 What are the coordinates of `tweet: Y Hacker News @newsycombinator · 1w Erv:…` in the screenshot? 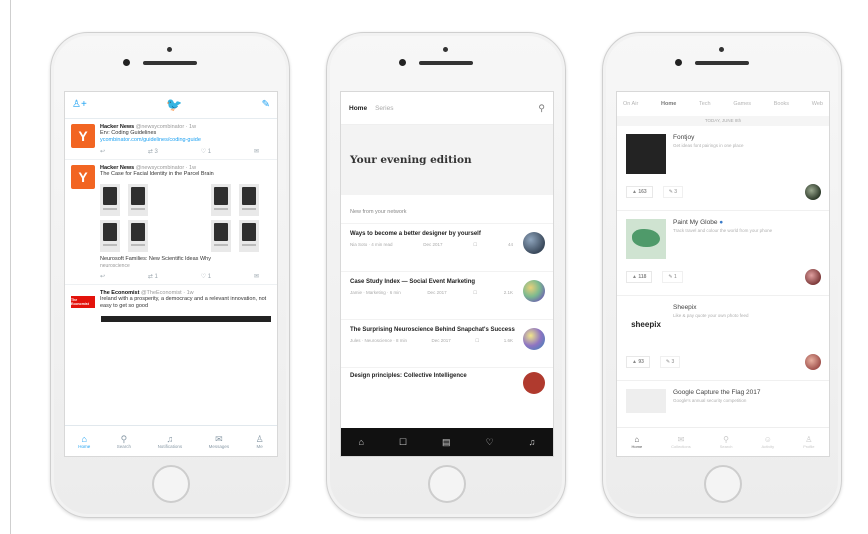 It's located at (171, 139).